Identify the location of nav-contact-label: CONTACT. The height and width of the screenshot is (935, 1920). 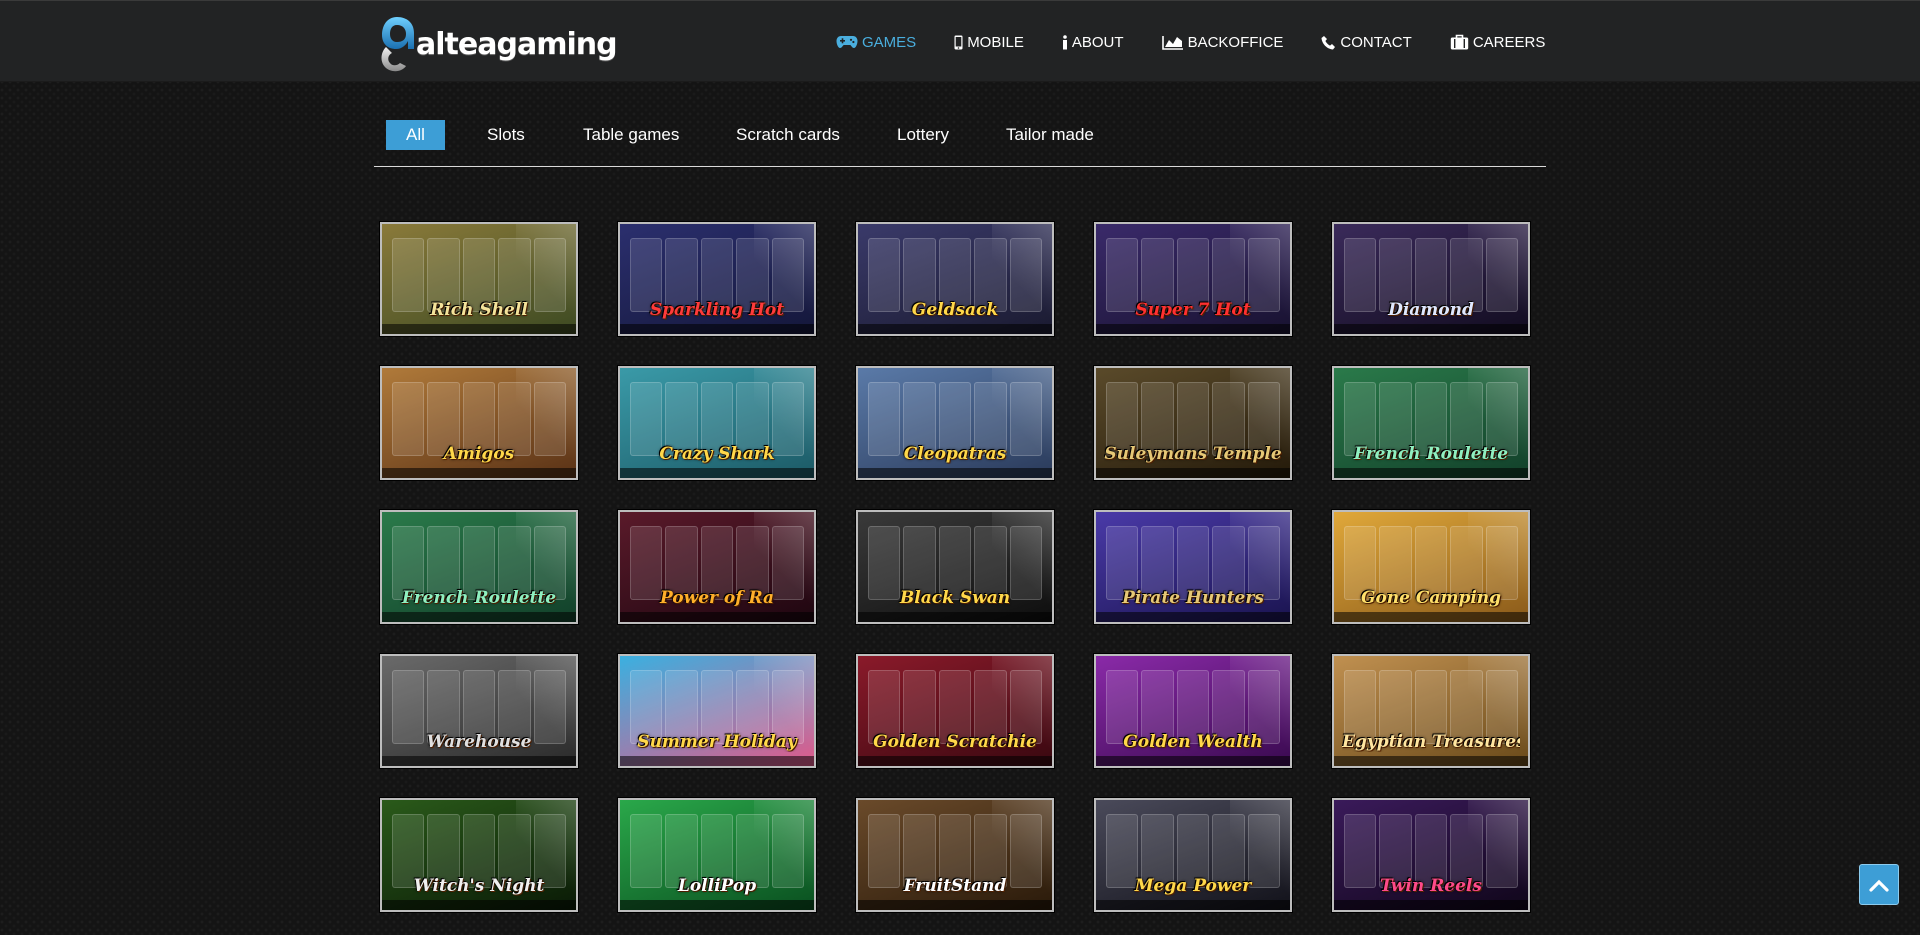
(1376, 42).